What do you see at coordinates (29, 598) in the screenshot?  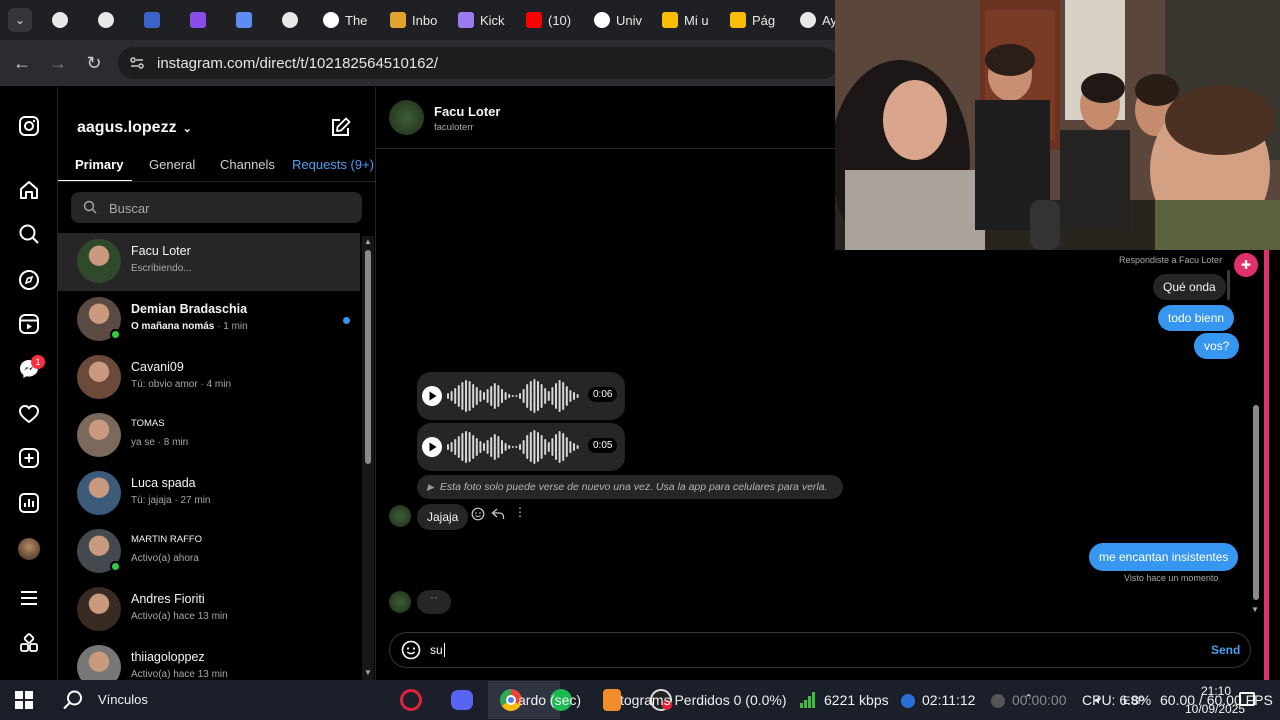 I see `more-menu-icon` at bounding box center [29, 598].